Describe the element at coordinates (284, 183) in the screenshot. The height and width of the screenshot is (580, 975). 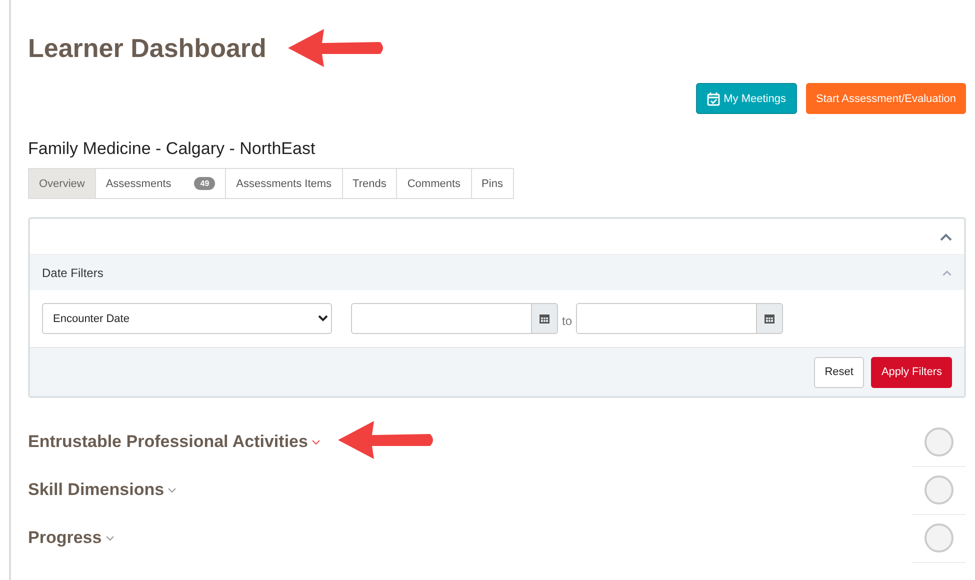
I see `tab: Assessments Items` at that location.